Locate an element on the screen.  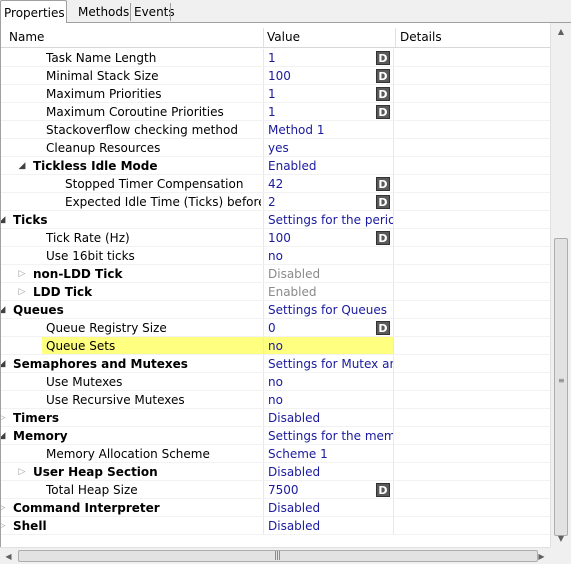
property-name-cell: Task Name Length is located at coordinates (131, 58).